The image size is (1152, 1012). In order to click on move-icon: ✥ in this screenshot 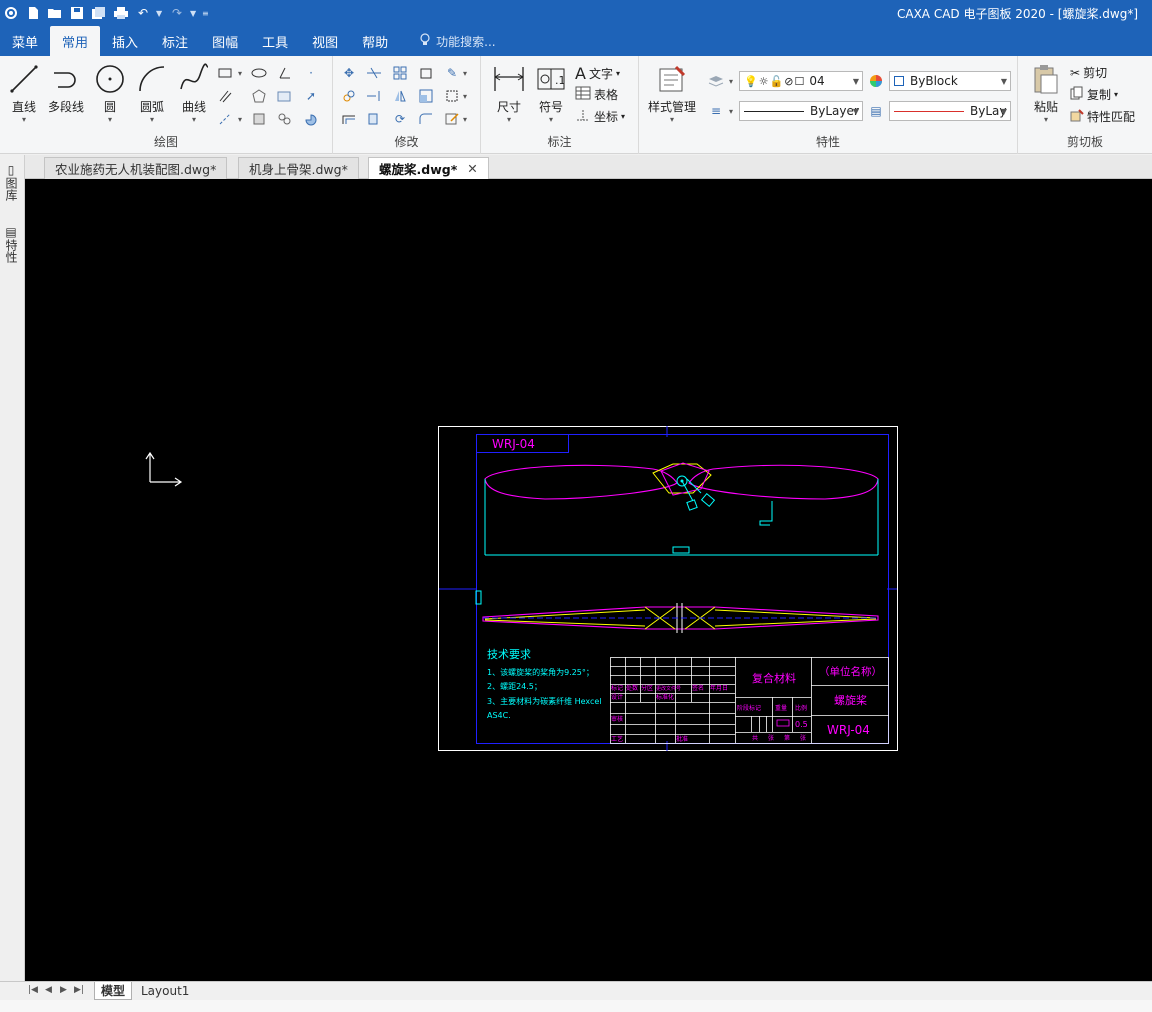, I will do `click(349, 73)`.